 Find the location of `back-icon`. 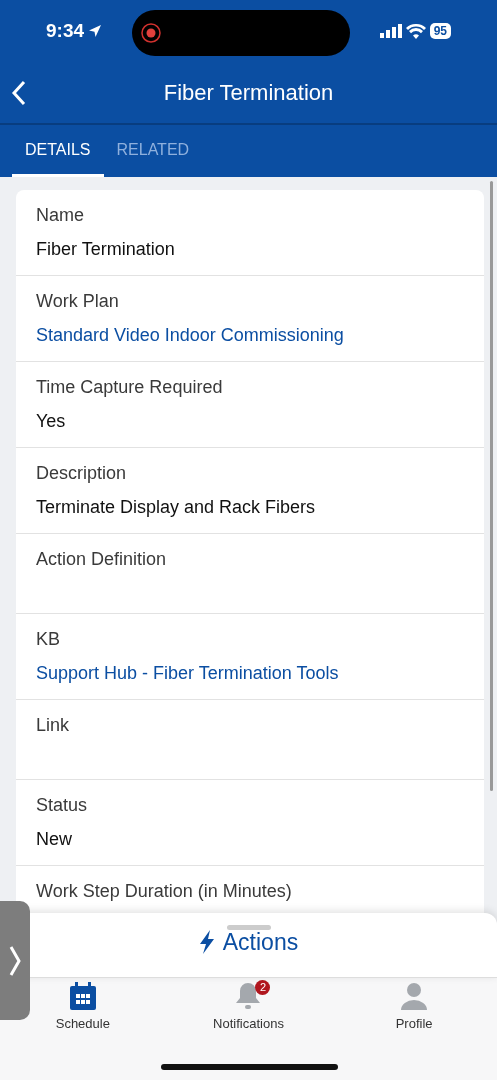

back-icon is located at coordinates (19, 93).